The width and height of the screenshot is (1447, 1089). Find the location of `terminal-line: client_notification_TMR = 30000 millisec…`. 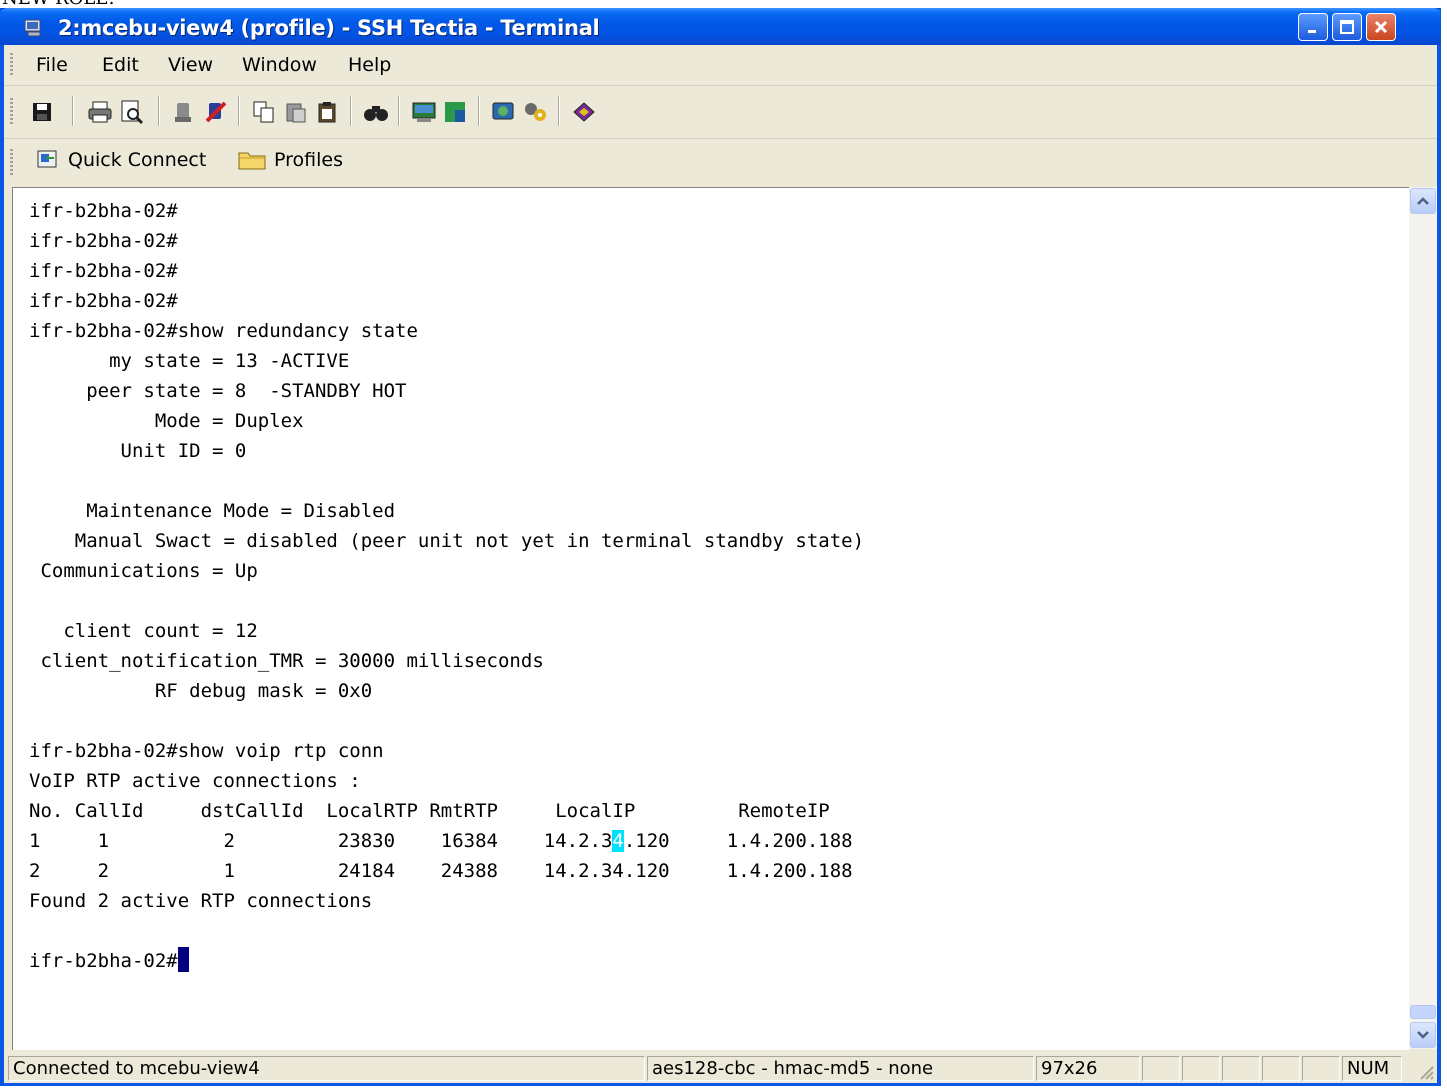

terminal-line: client_notification_TMR = 30000 millisec… is located at coordinates (286, 661).